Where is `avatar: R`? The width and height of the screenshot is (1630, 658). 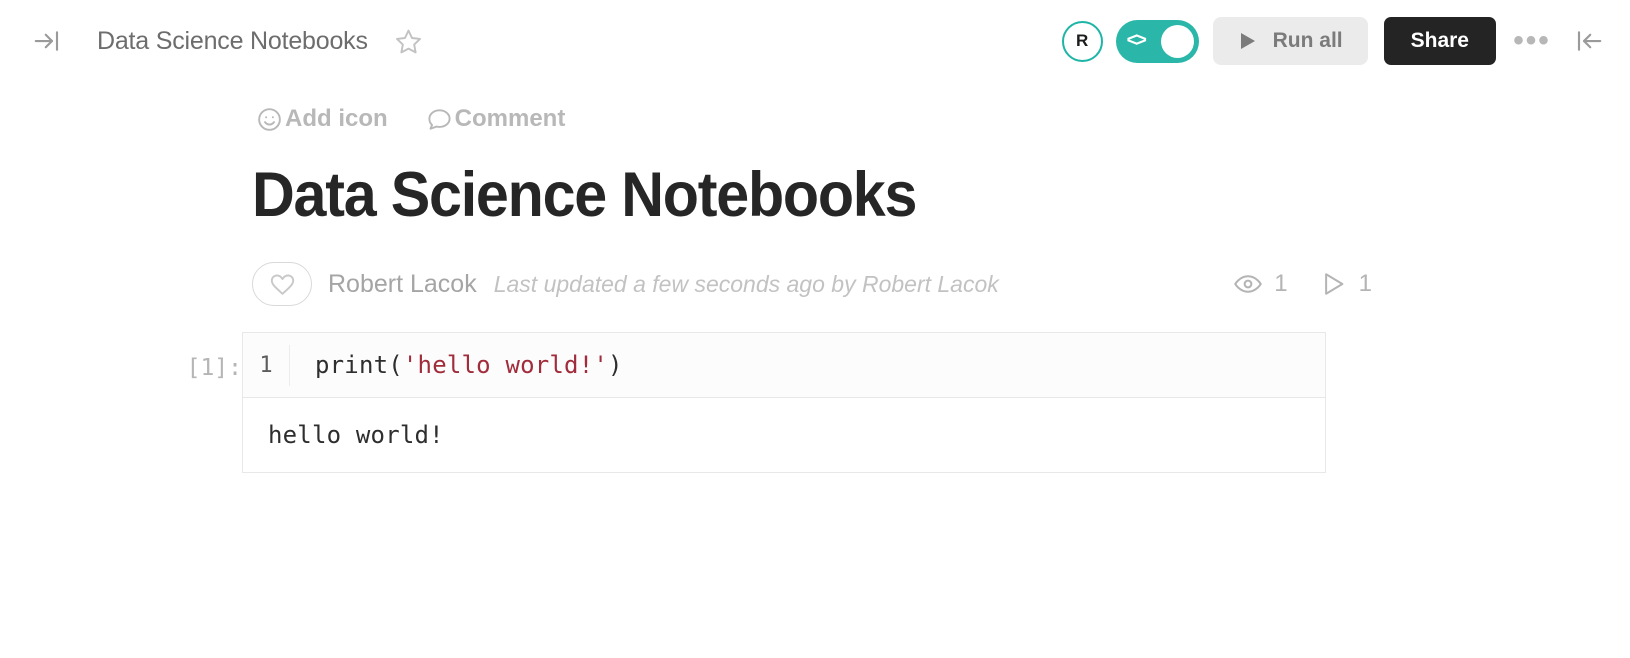
avatar: R is located at coordinates (1082, 41).